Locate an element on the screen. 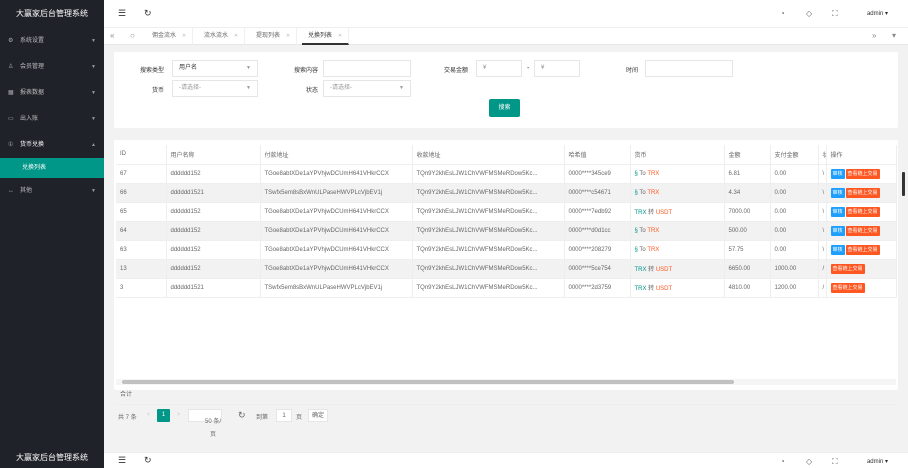 Image resolution: width=908 pixels, height=468 pixels. page-scroll-indicator is located at coordinates (903, 184).